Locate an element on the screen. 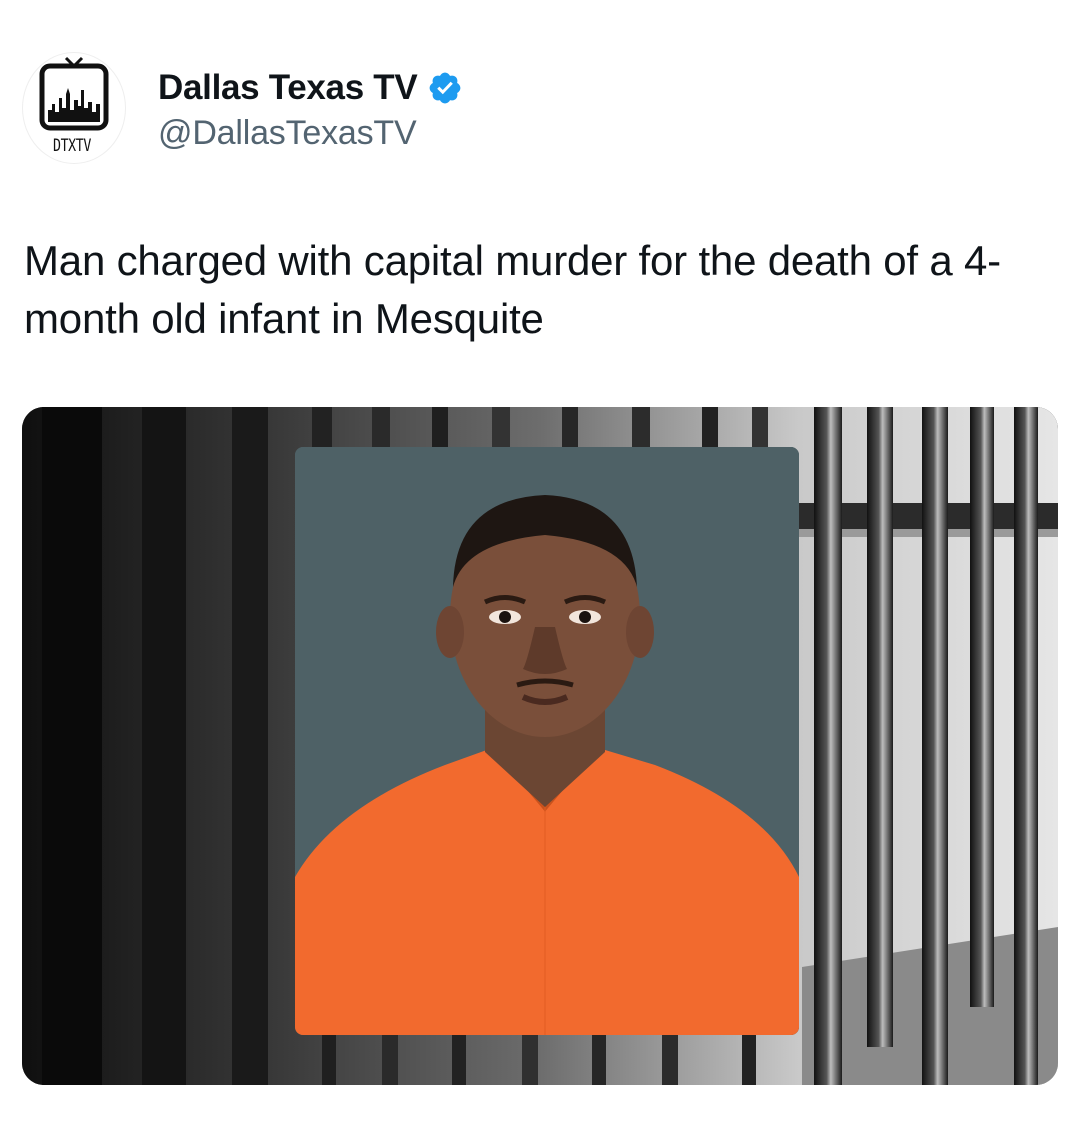 Image resolution: width=1080 pixels, height=1140 pixels. display-name-row: Dallas Texas TV is located at coordinates (310, 88).